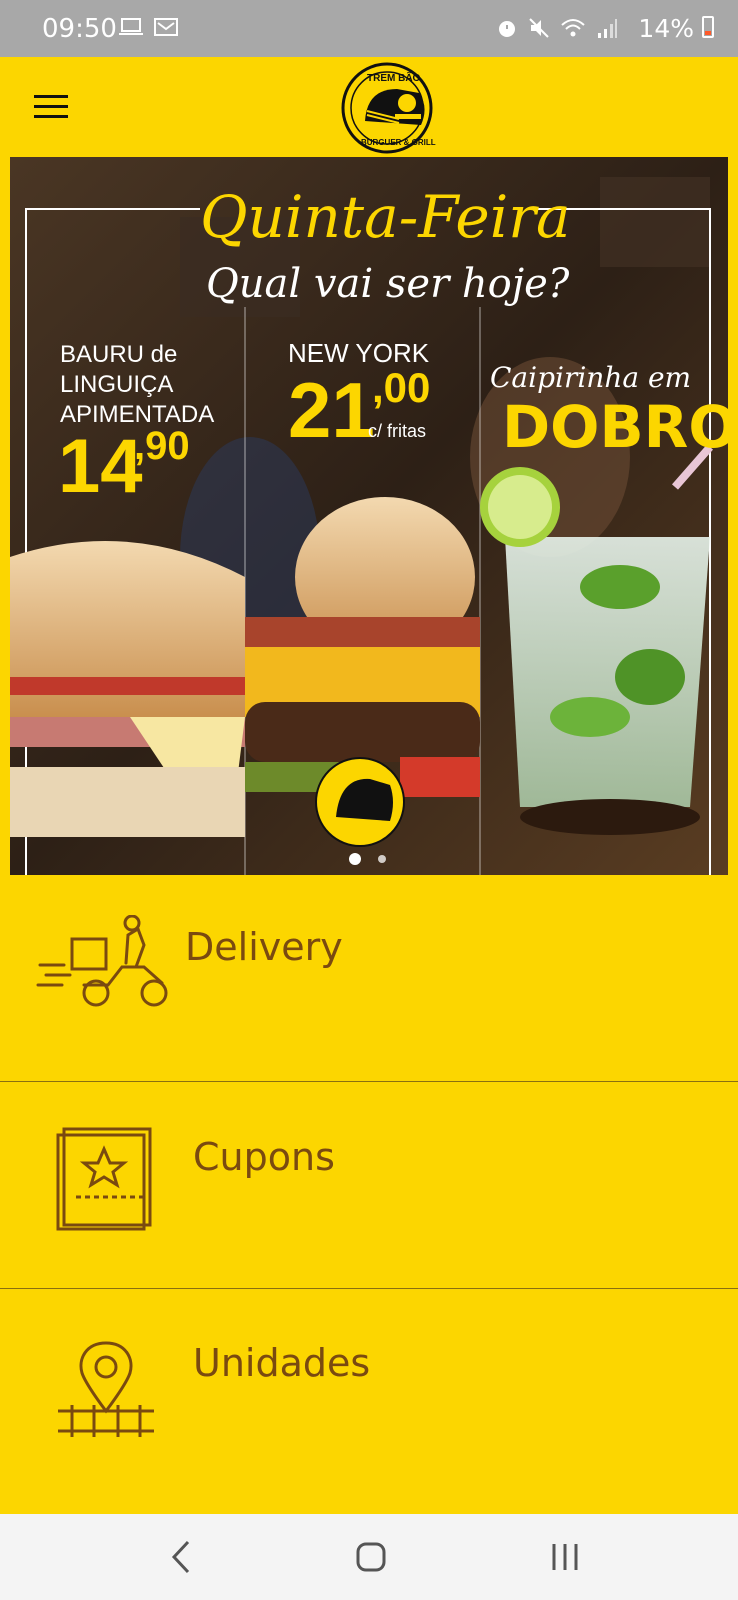 The image size is (738, 1600). I want to click on banner-title: Quinta-Feira, so click(385, 217).